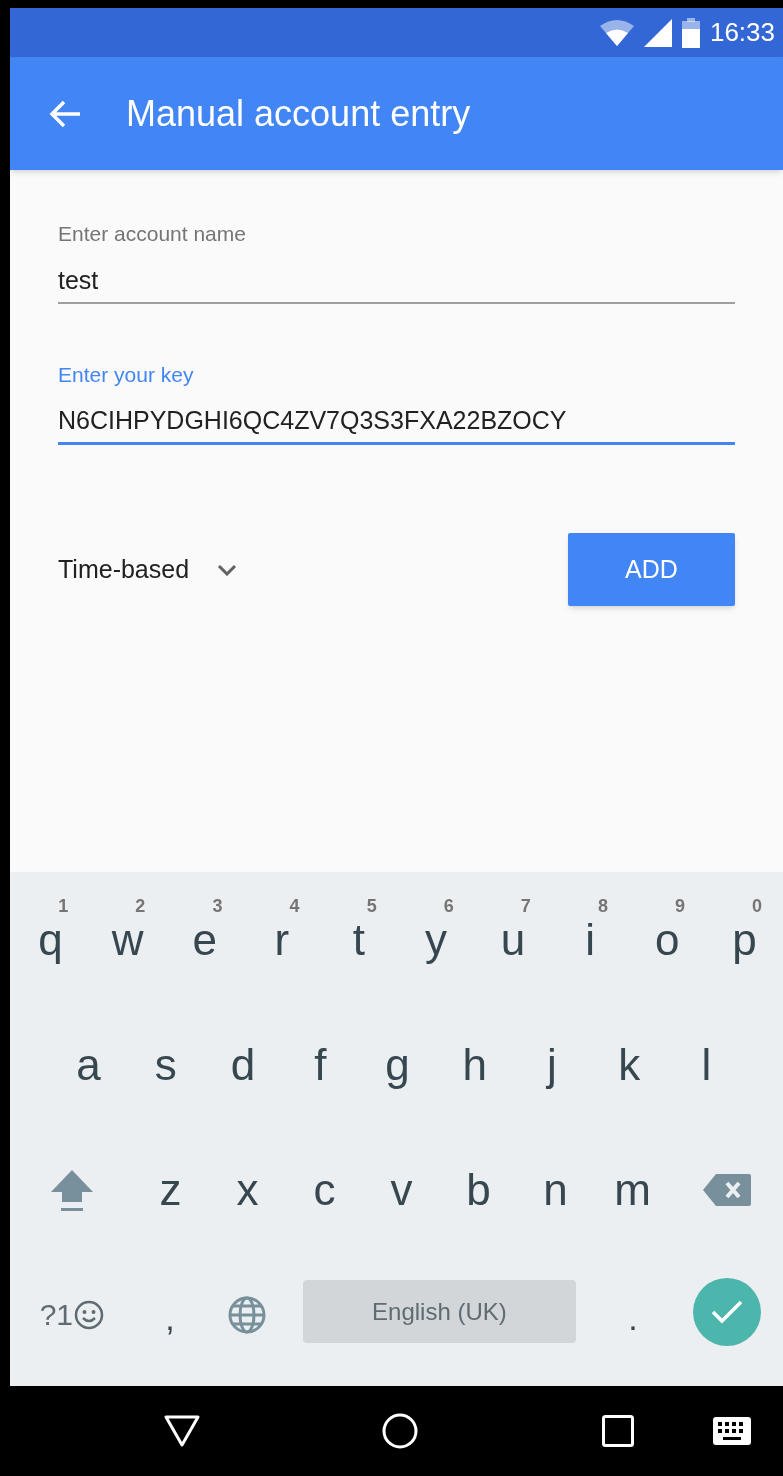  I want to click on key-hint: 4, so click(294, 906).